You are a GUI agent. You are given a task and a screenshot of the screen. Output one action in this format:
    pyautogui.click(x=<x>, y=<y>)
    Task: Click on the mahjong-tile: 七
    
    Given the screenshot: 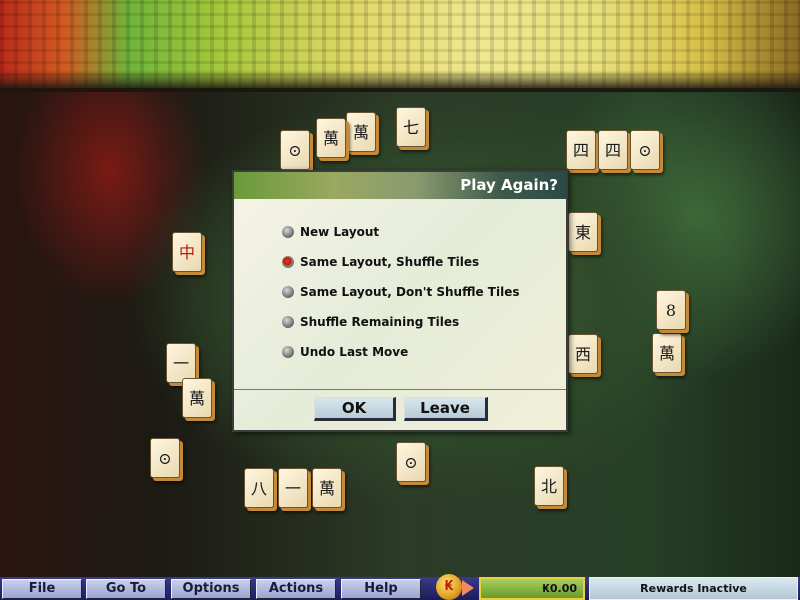 What is the action you would take?
    pyautogui.click(x=411, y=127)
    